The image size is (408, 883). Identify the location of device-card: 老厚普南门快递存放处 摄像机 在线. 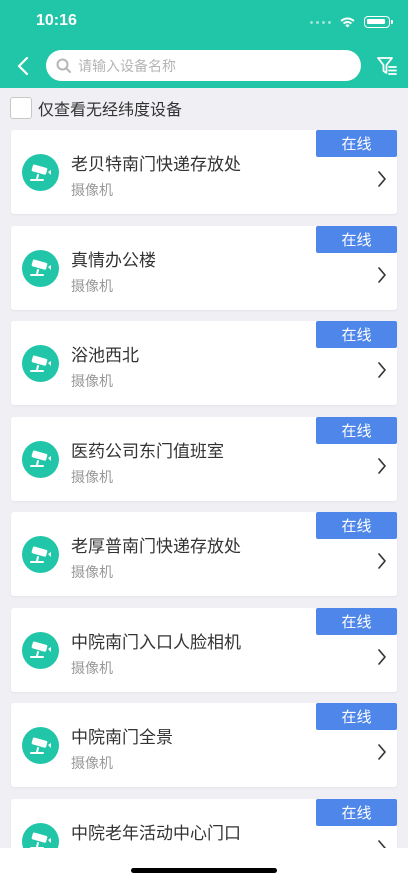
(204, 554).